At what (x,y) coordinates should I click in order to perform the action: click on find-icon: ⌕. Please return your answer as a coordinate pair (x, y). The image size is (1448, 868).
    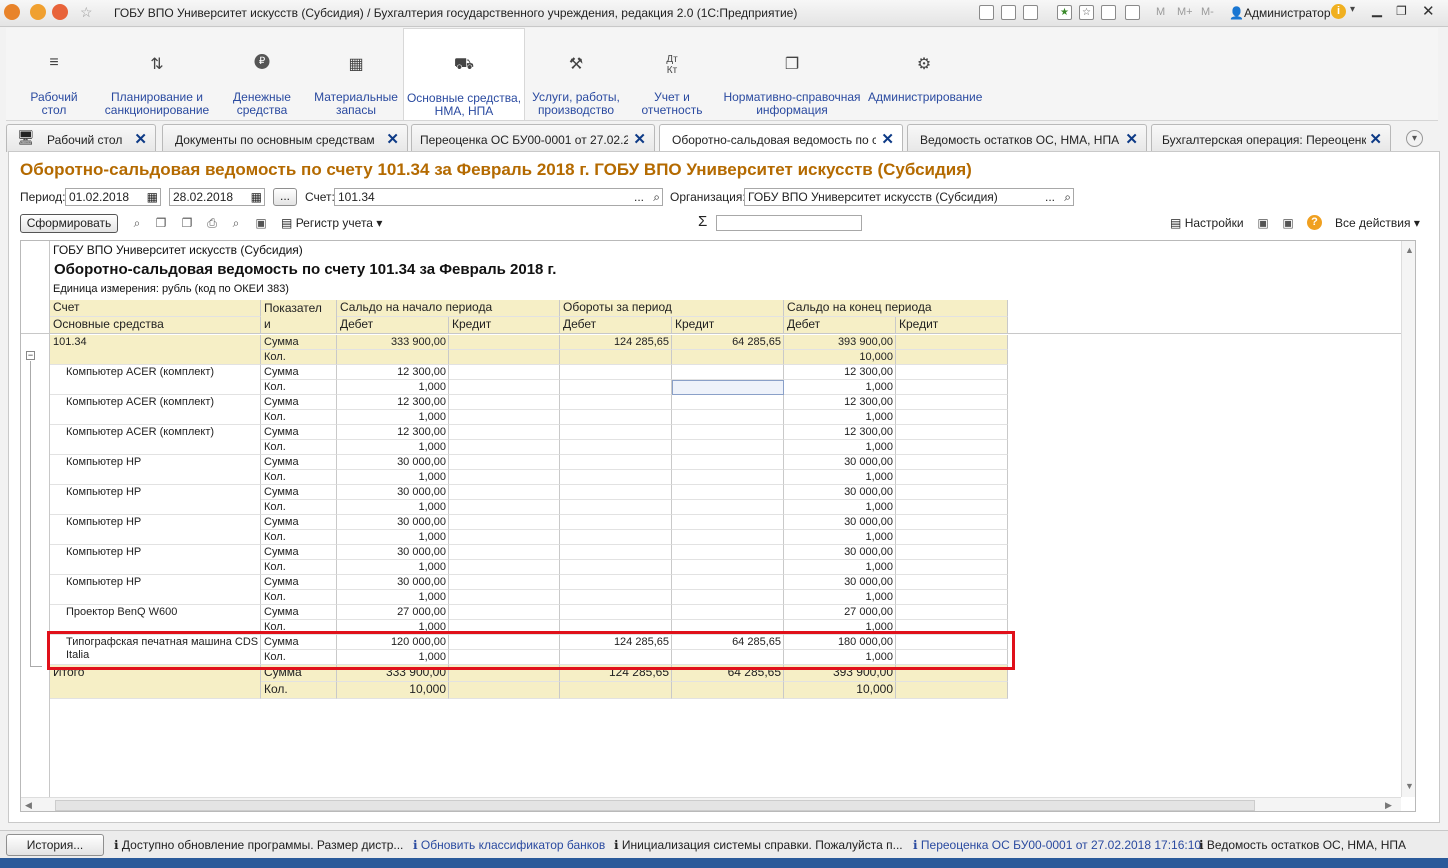
    Looking at the image, I should click on (137, 223).